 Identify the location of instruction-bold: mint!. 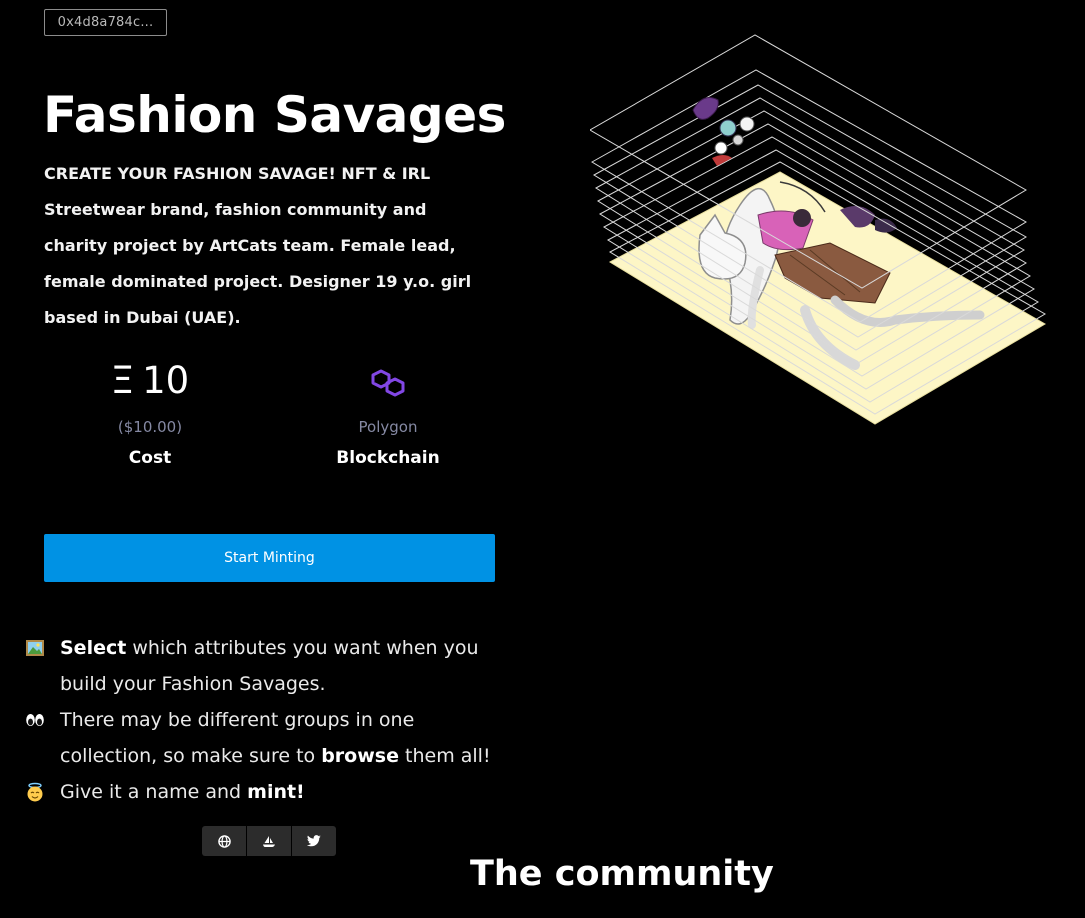
(276, 792).